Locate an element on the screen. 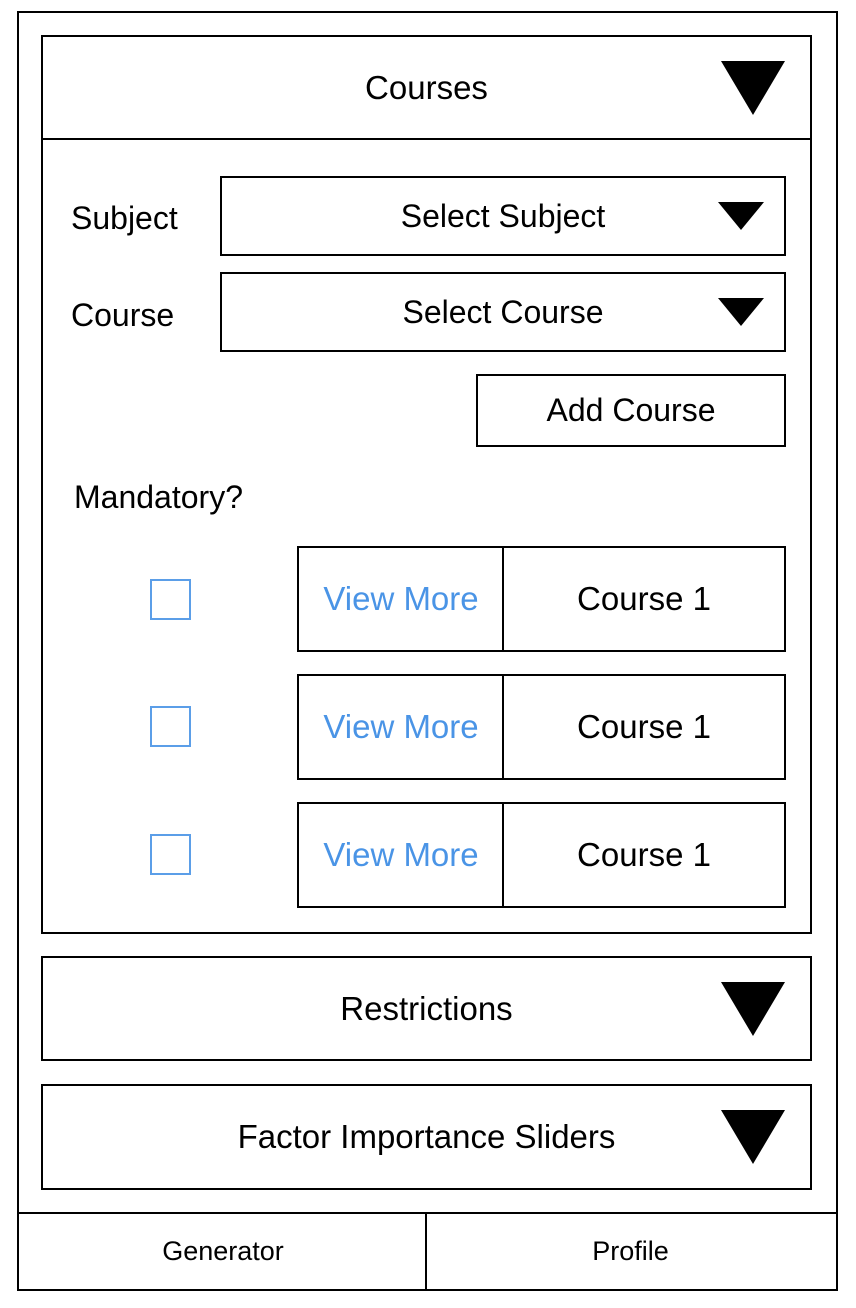 The width and height of the screenshot is (856, 1308). courses-accordion-header: Courses is located at coordinates (426, 87).